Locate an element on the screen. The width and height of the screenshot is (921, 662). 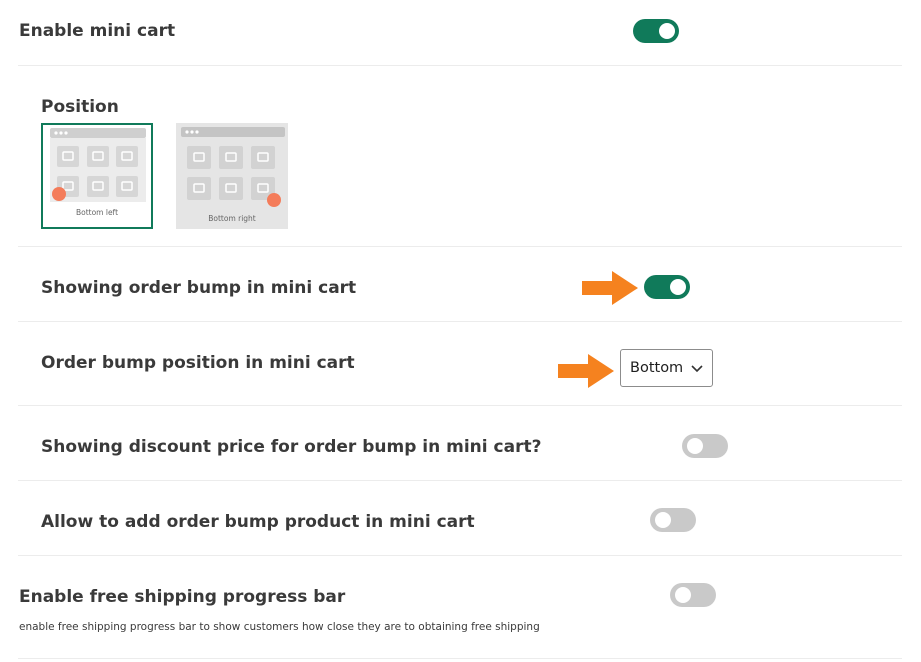
order-bump-position-value: Bottom is located at coordinates (657, 368).